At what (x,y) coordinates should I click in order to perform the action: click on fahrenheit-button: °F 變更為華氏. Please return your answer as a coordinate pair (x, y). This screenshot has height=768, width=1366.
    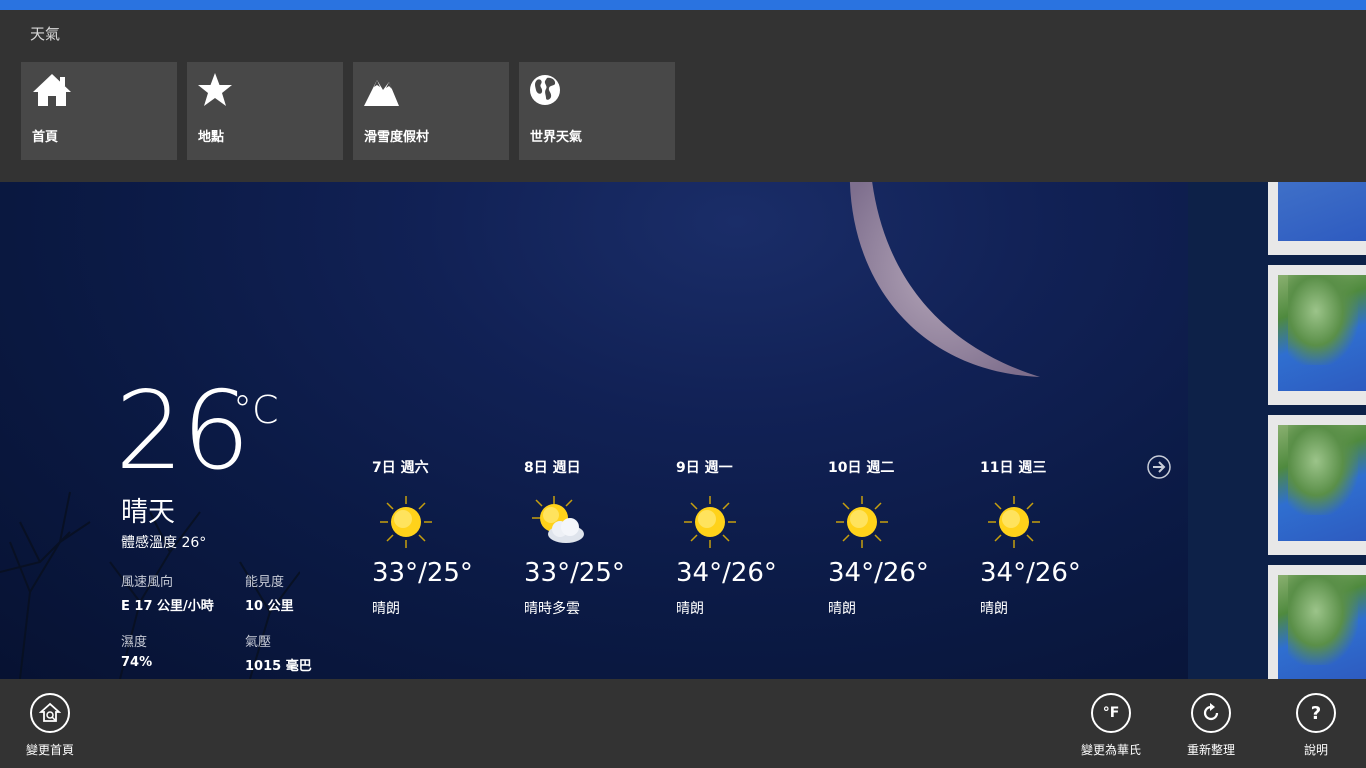
    Looking at the image, I should click on (1111, 728).